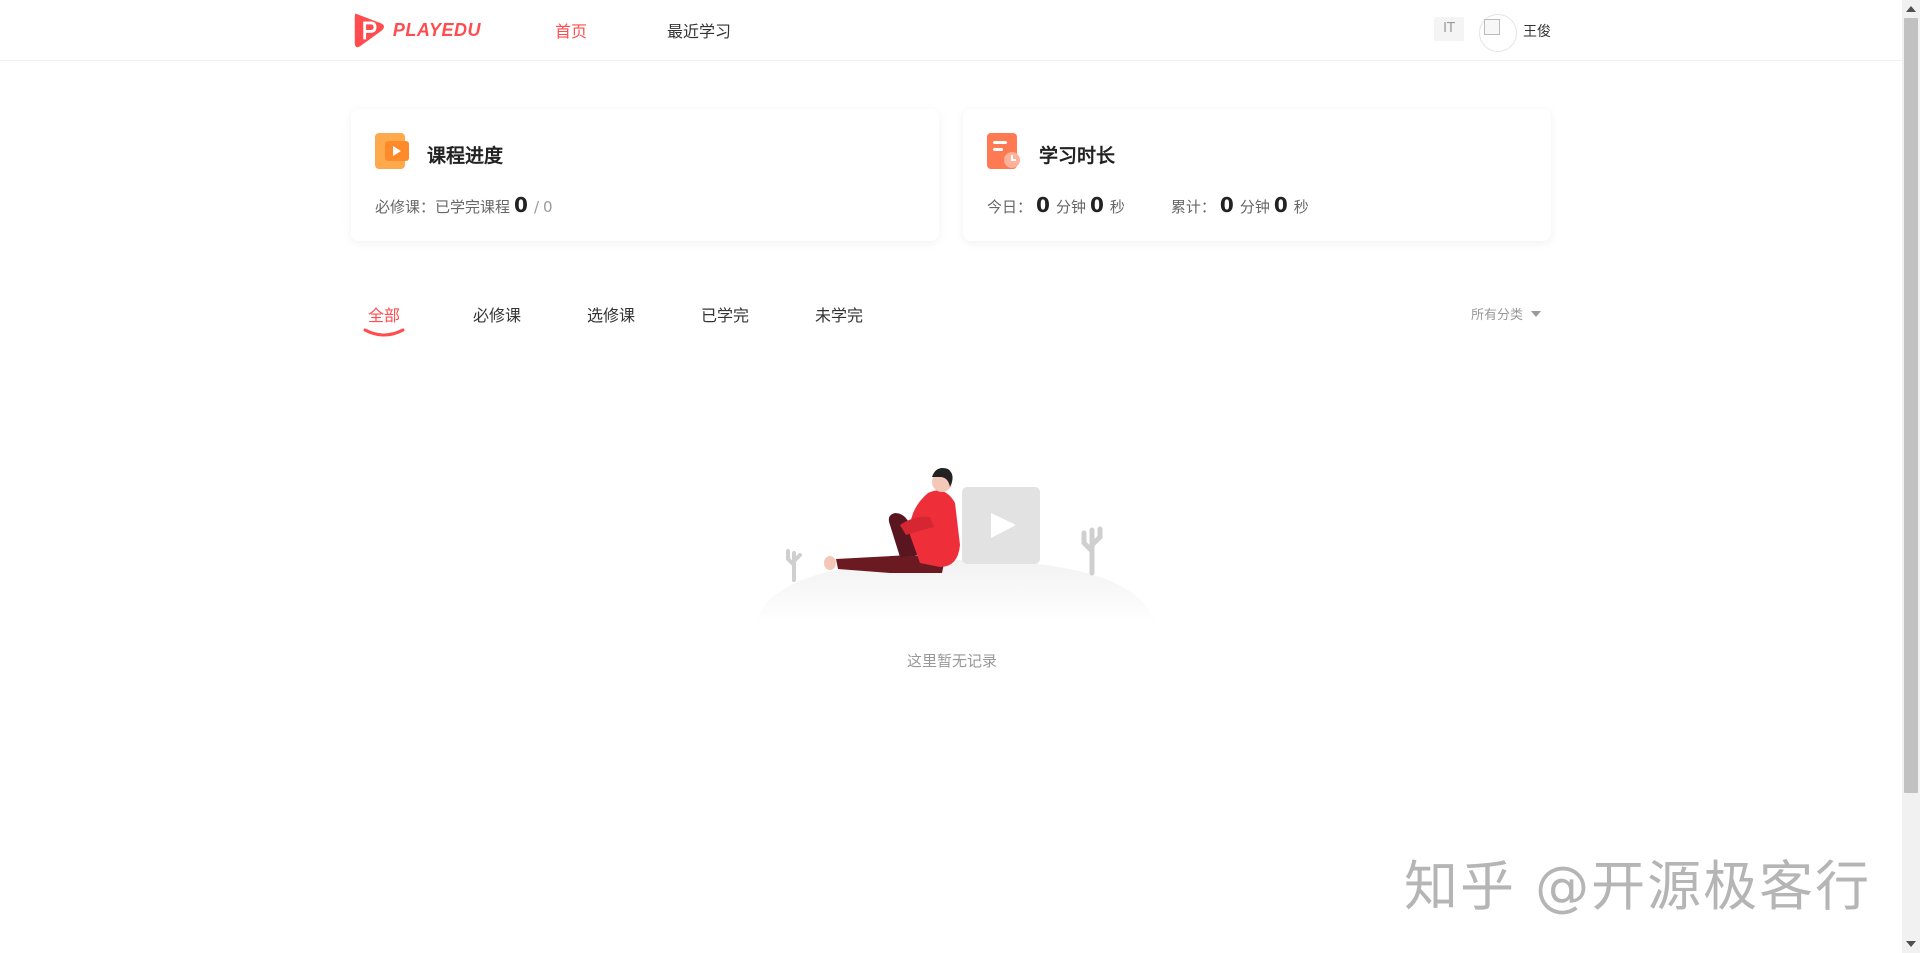 The height and width of the screenshot is (953, 1920). What do you see at coordinates (465, 156) in the screenshot?
I see `course-progress-title: 课程进度` at bounding box center [465, 156].